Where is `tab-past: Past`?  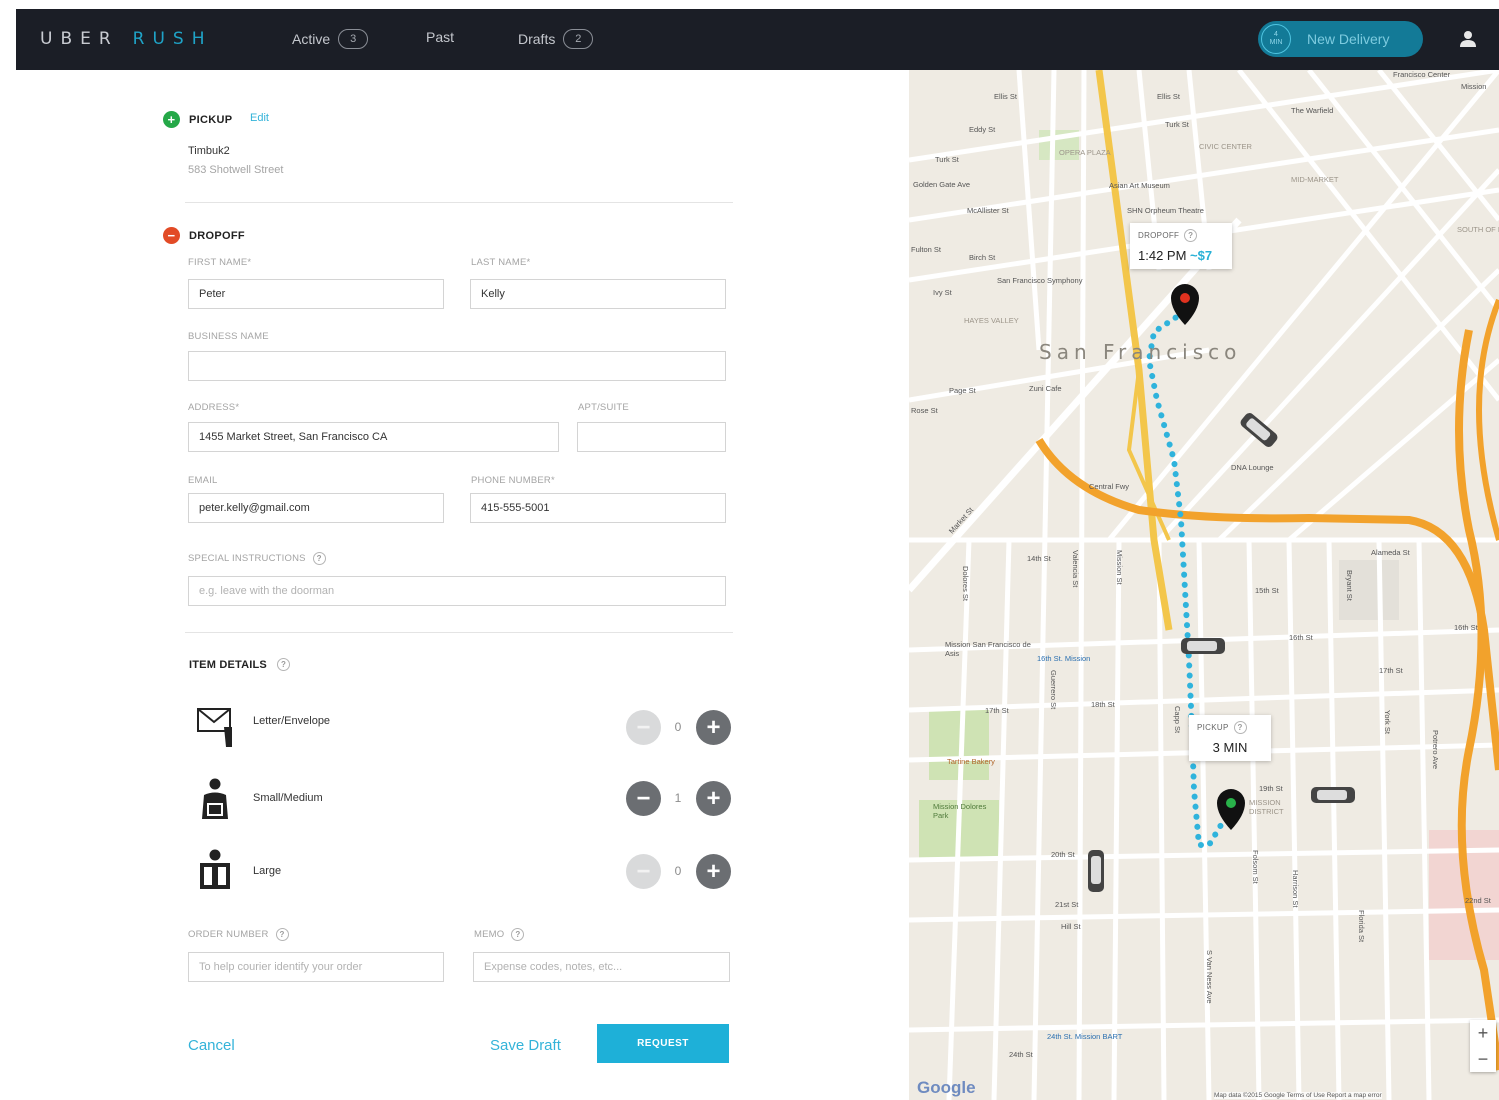 tab-past: Past is located at coordinates (440, 37).